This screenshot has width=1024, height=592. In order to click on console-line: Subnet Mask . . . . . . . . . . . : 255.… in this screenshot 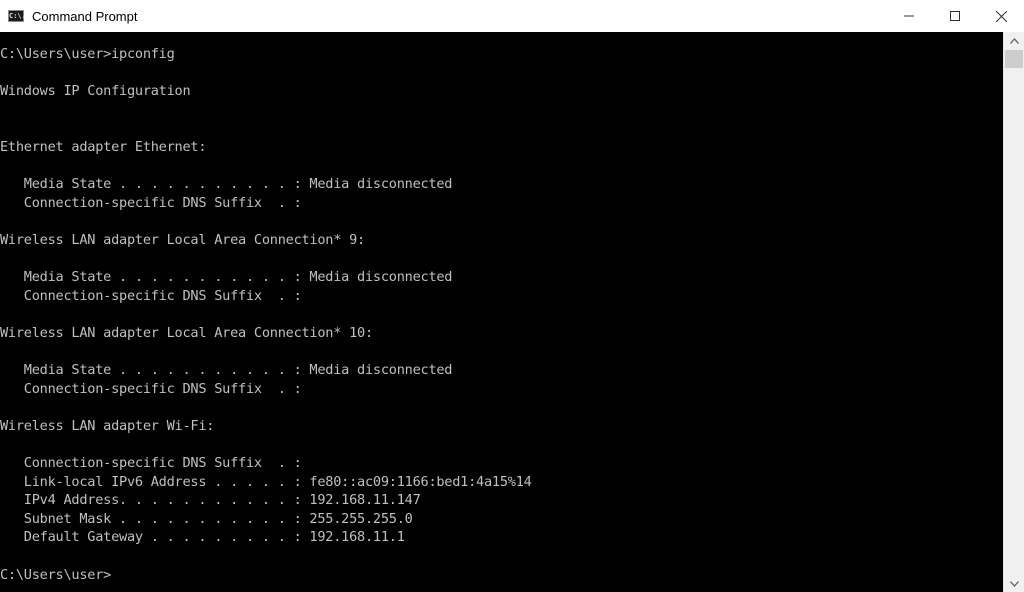, I will do `click(206, 518)`.